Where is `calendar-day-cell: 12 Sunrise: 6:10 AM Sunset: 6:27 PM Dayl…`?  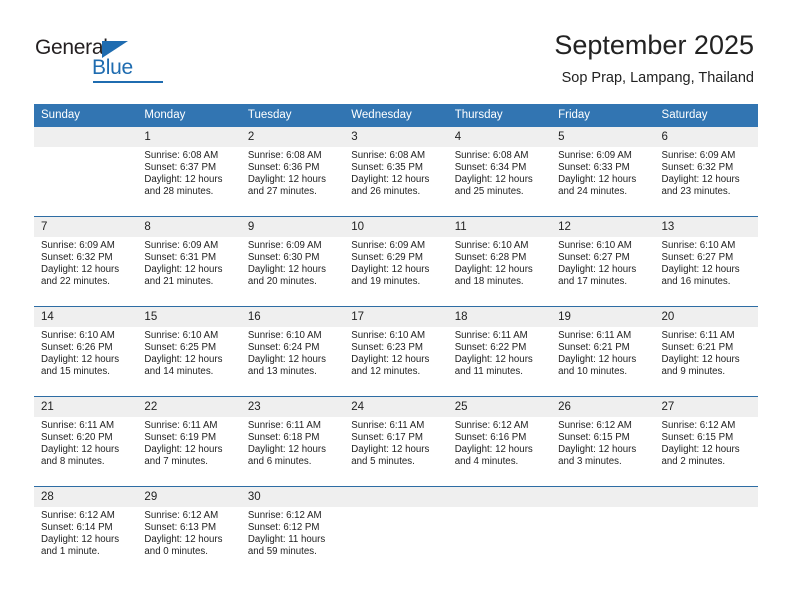
calendar-day-cell: 12 Sunrise: 6:10 AM Sunset: 6:27 PM Dayl… is located at coordinates (603, 261).